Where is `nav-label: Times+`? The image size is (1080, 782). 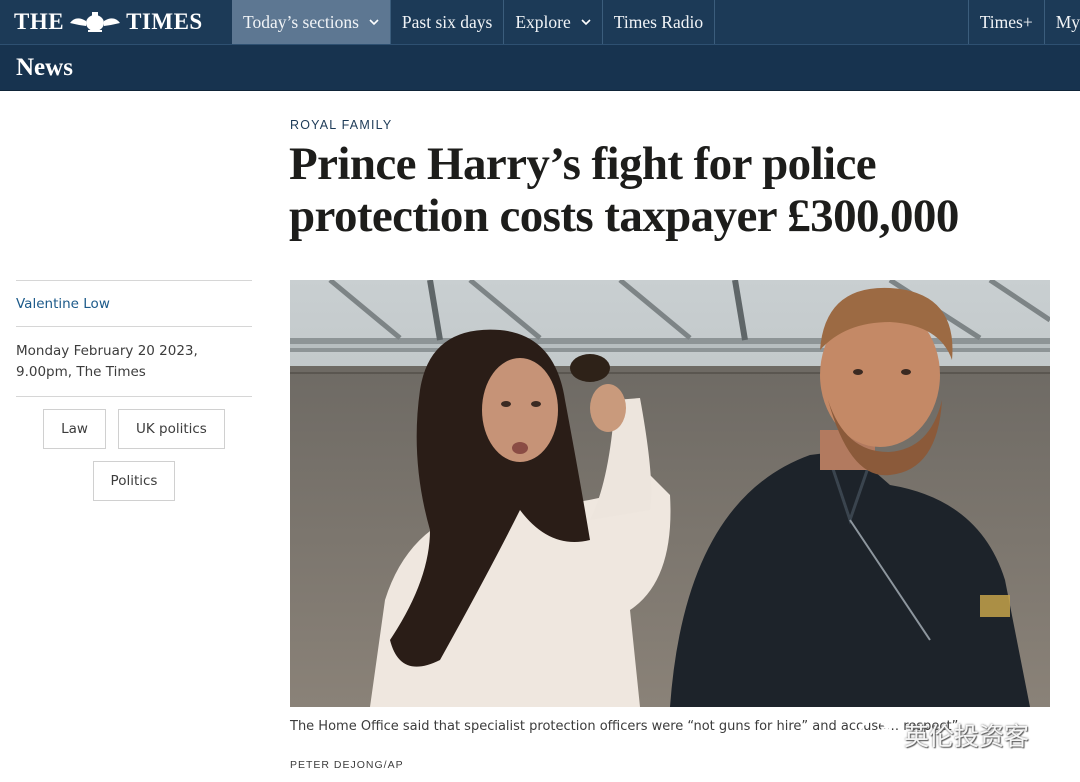 nav-label: Times+ is located at coordinates (1006, 21).